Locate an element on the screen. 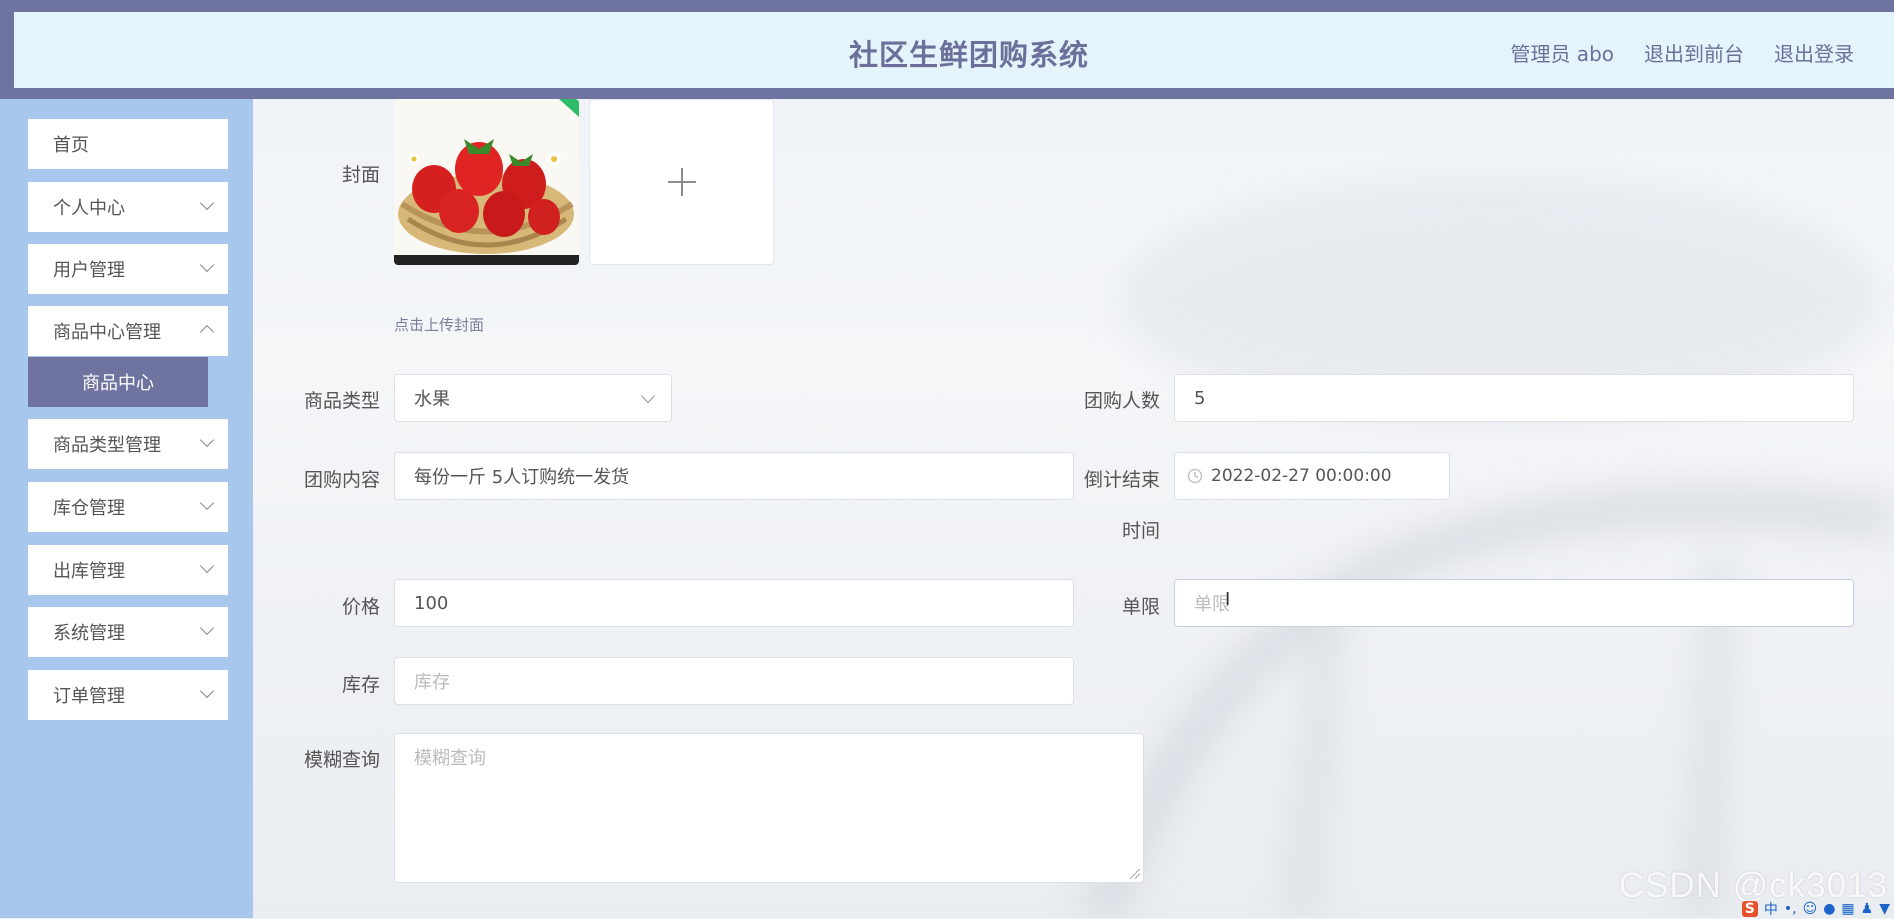 The height and width of the screenshot is (919, 1894). sidebar-item-label: 库仓管理 is located at coordinates (89, 508).